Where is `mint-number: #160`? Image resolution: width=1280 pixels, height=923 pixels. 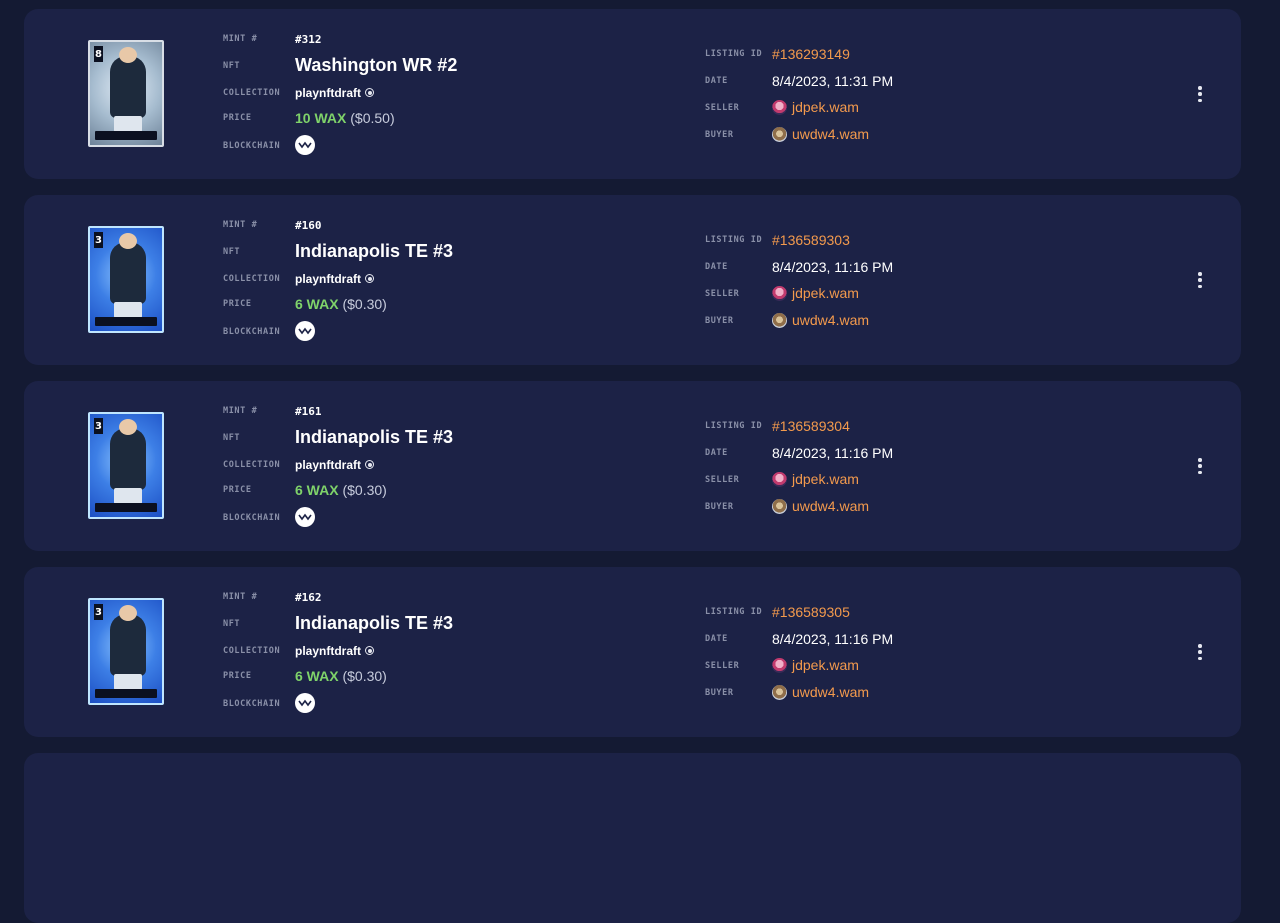
mint-number: #160 is located at coordinates (308, 225).